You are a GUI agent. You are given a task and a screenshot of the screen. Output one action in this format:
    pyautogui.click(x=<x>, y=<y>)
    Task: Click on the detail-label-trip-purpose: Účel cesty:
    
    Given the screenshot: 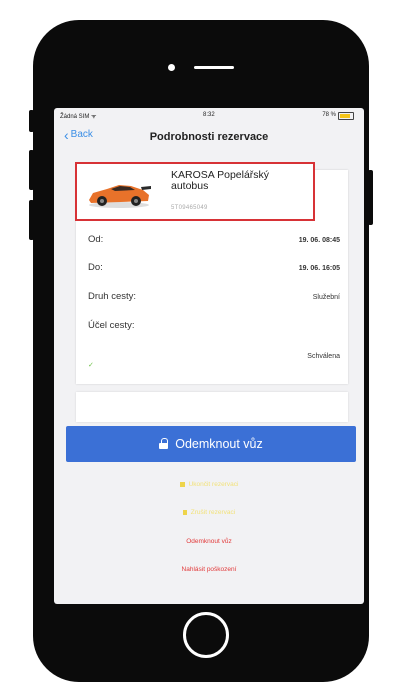 What is the action you would take?
    pyautogui.click(x=111, y=325)
    